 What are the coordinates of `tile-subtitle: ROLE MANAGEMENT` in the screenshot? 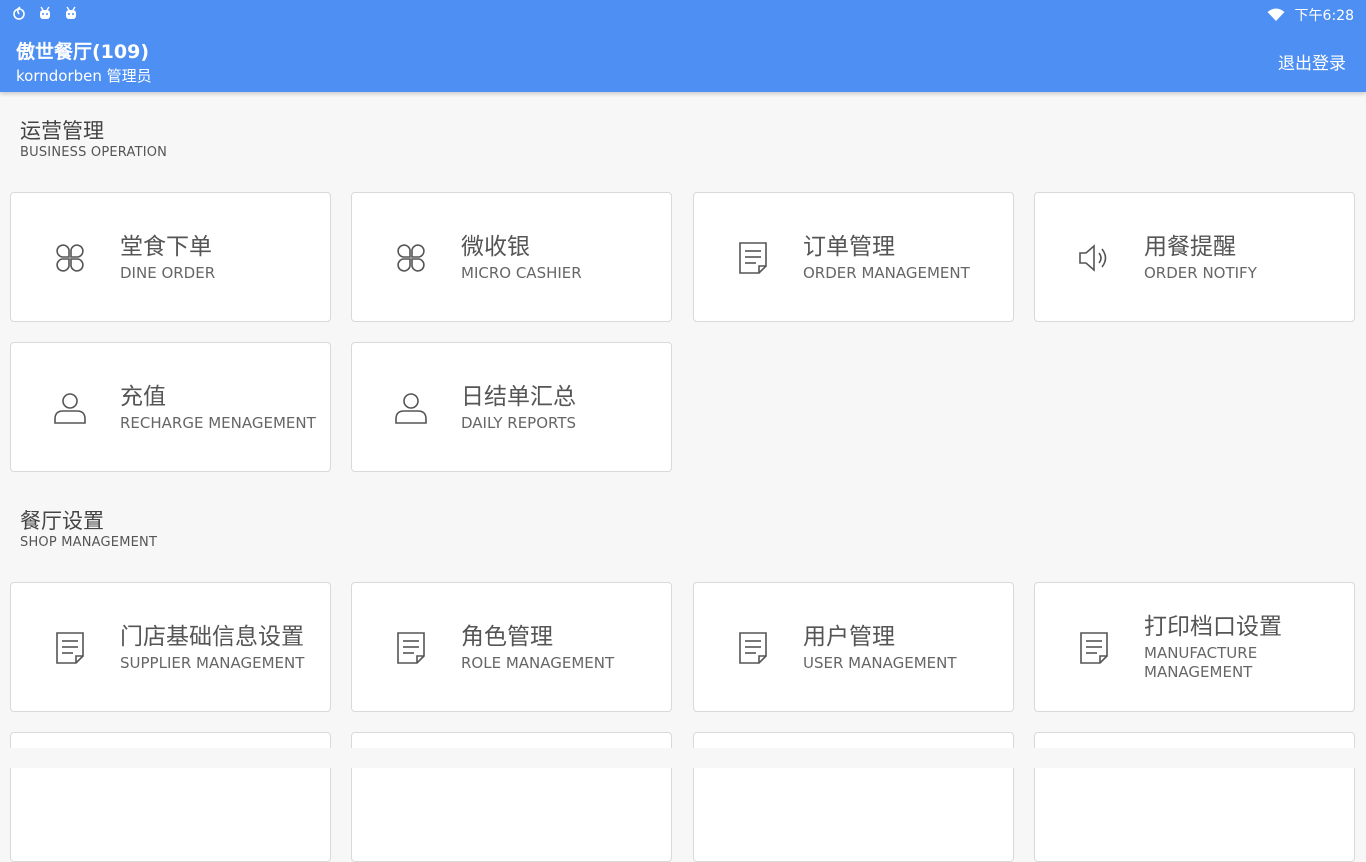 It's located at (538, 662).